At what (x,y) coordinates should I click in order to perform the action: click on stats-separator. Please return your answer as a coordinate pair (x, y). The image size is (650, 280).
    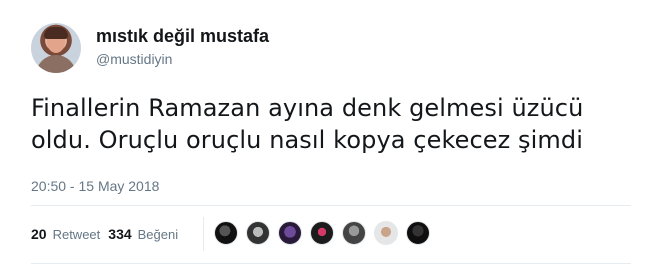
    Looking at the image, I should click on (203, 234).